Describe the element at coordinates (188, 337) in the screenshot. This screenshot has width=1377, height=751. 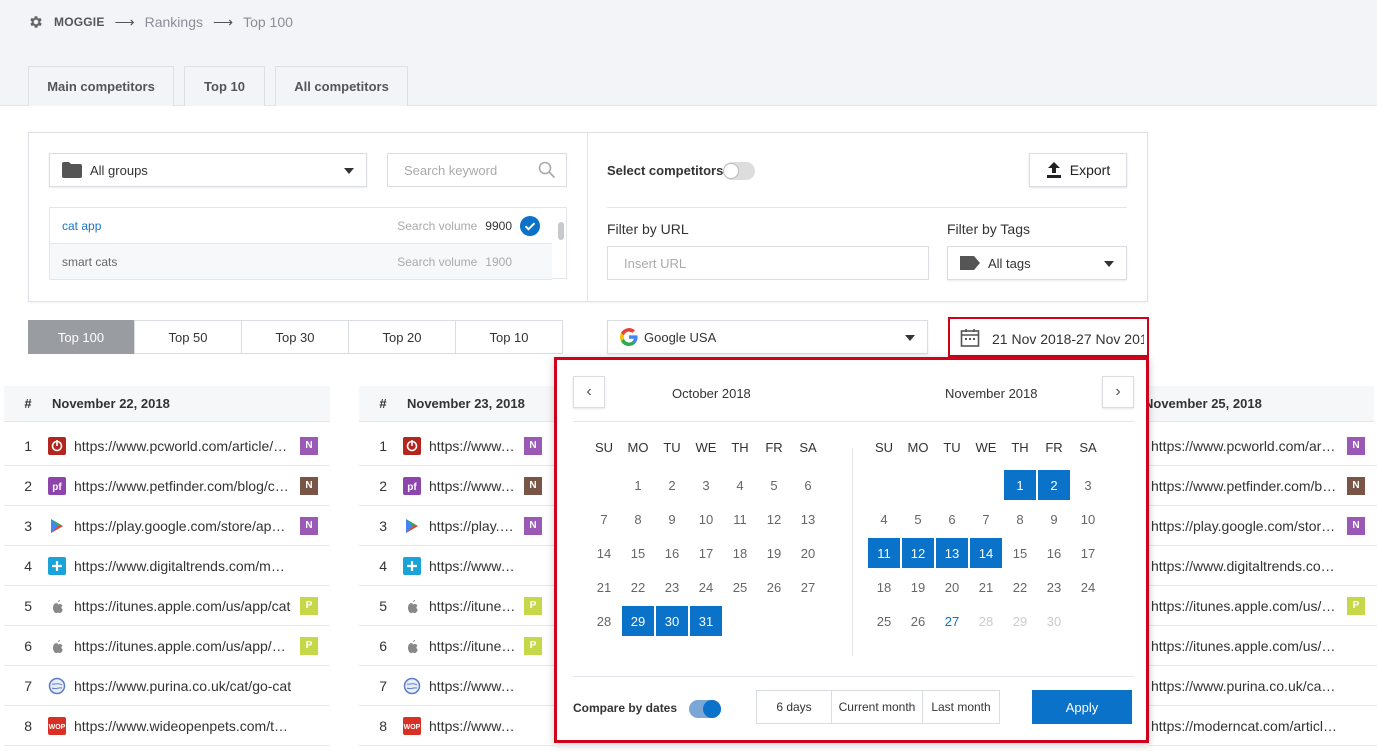
I see `tab-top-50: Top 50` at that location.